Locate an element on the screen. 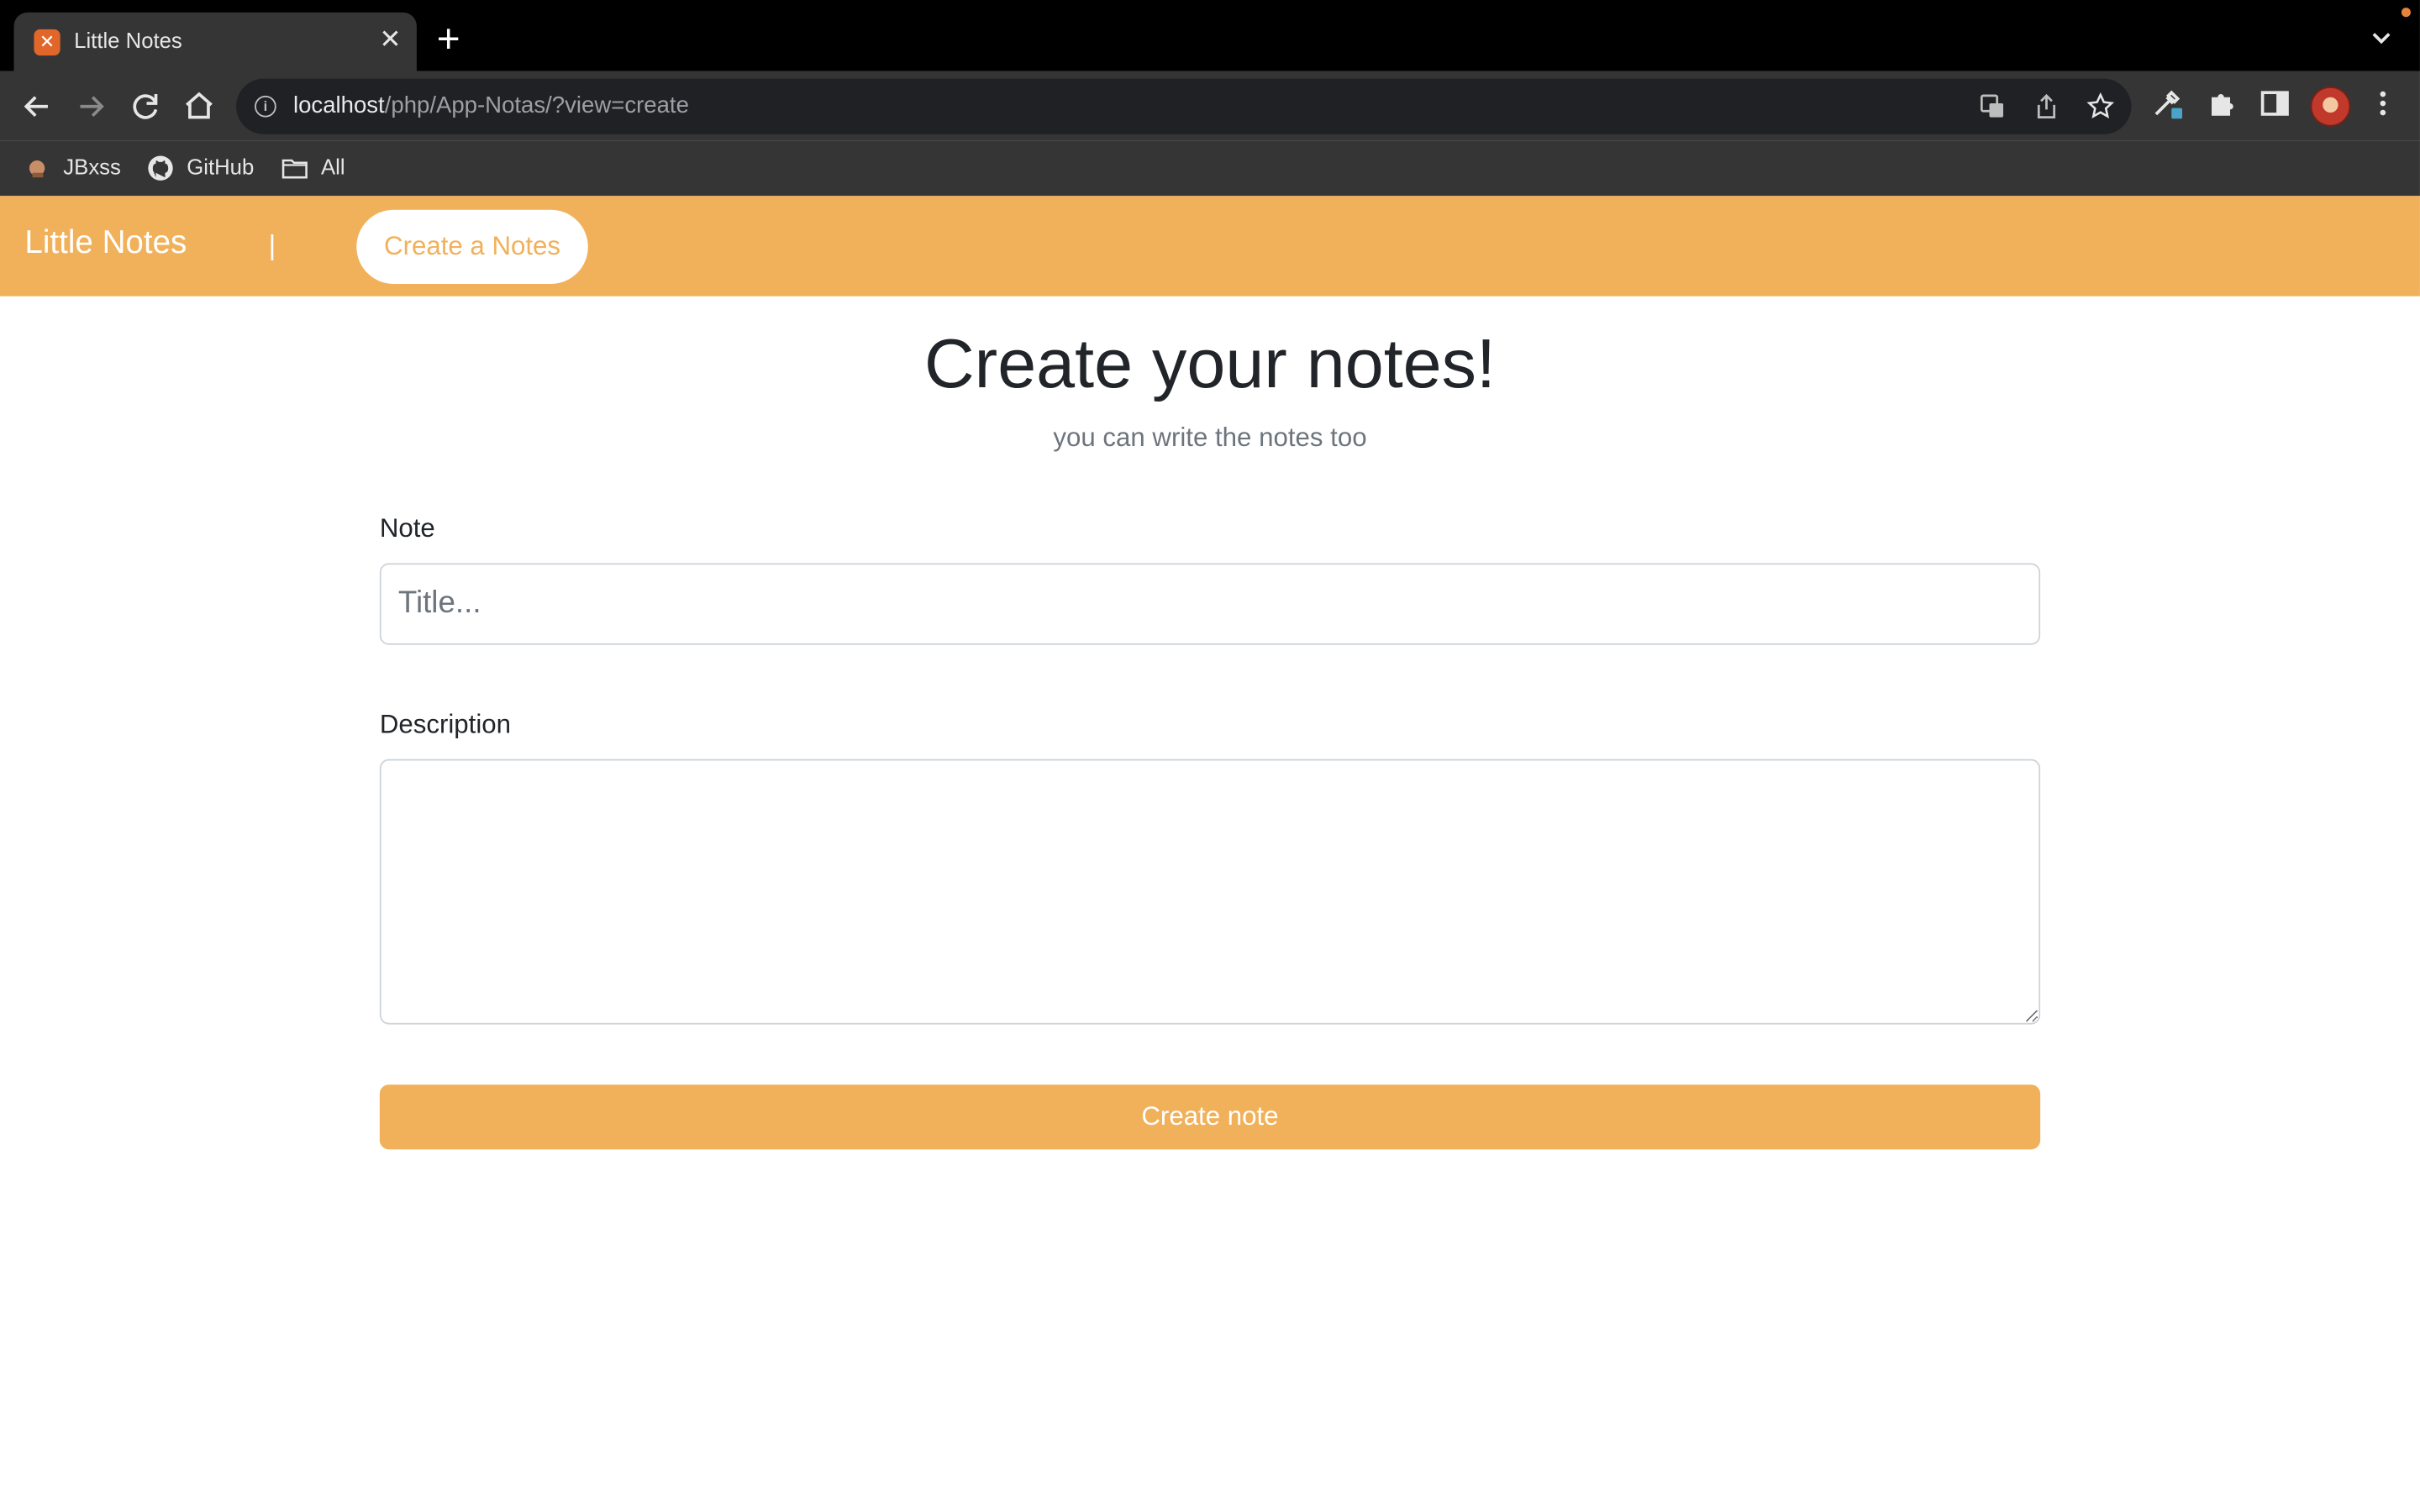 Image resolution: width=2420 pixels, height=1512 pixels. bookmarks-bar: JBxss GitHub All is located at coordinates (1210, 168).